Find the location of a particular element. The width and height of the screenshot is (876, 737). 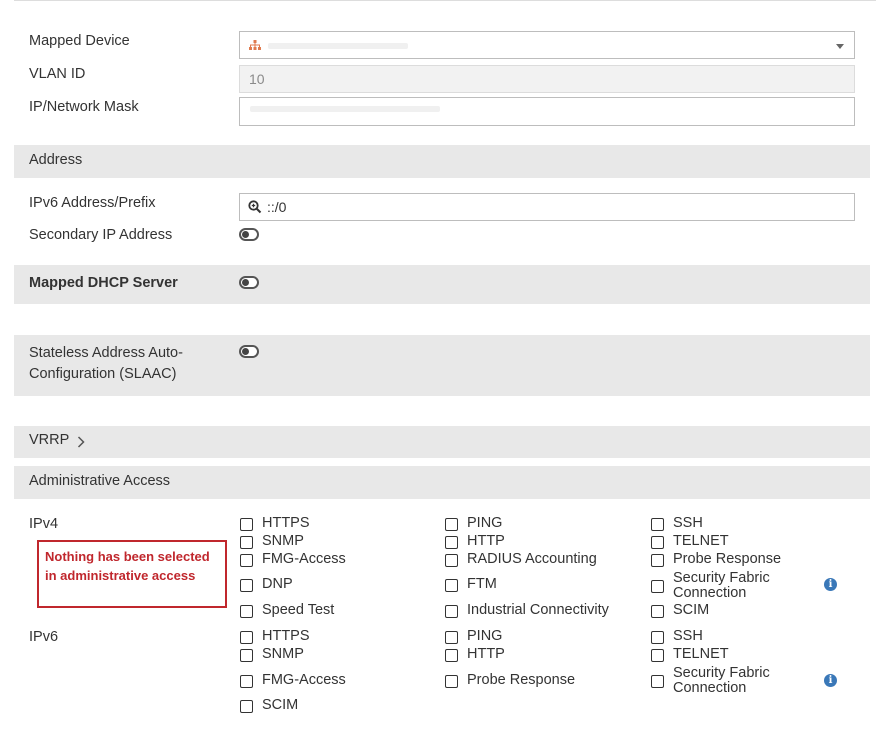

chevron-right-icon is located at coordinates (81, 442).